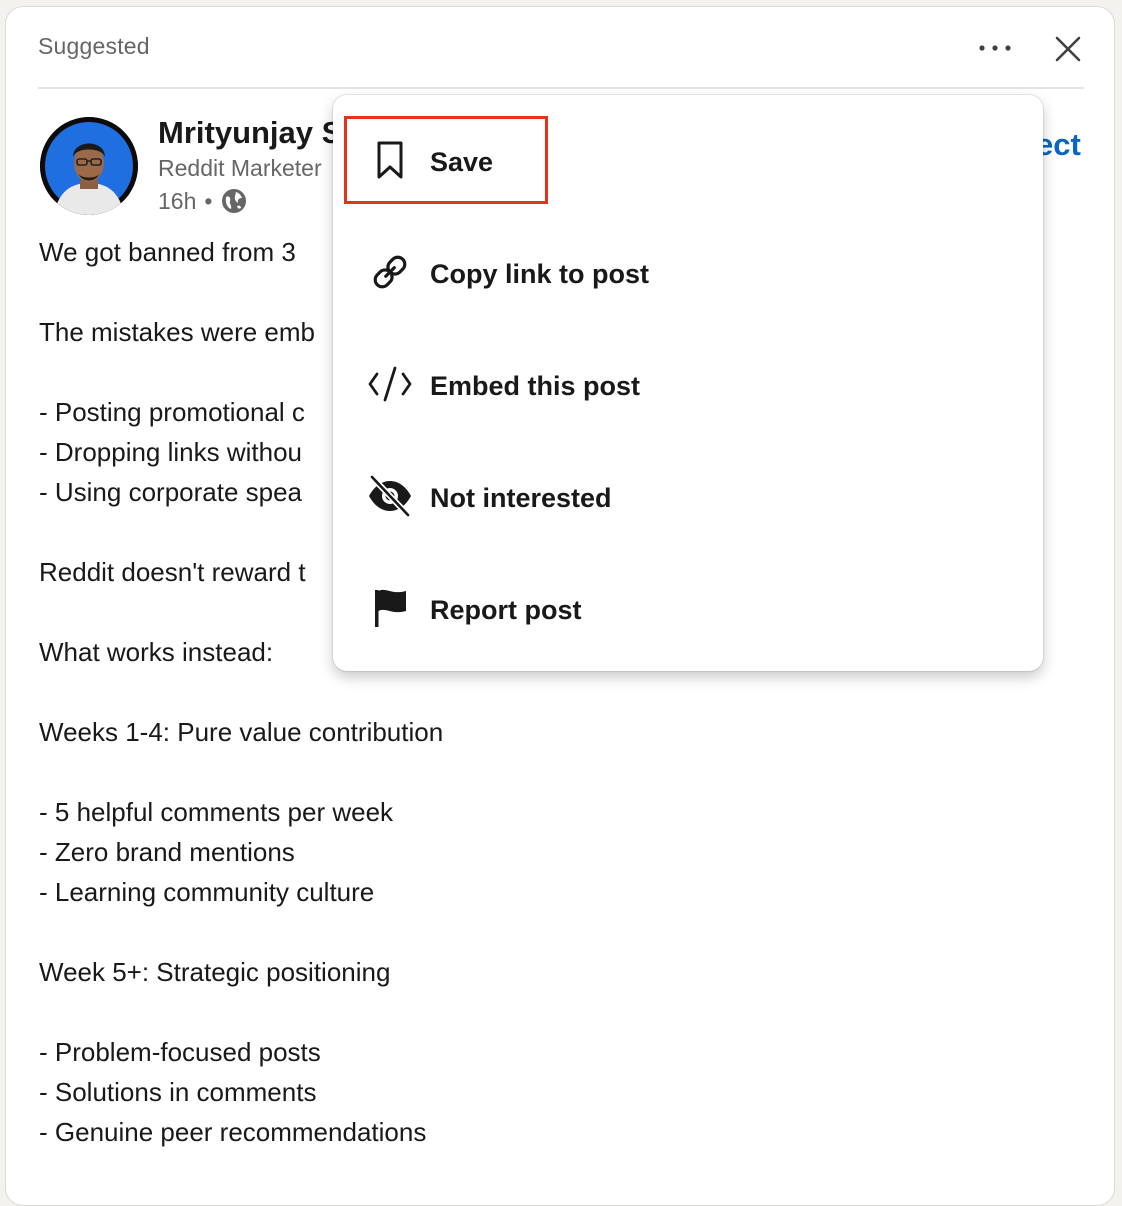  What do you see at coordinates (215, 972) in the screenshot?
I see `post-line: Week 5+: Strategic positioning` at bounding box center [215, 972].